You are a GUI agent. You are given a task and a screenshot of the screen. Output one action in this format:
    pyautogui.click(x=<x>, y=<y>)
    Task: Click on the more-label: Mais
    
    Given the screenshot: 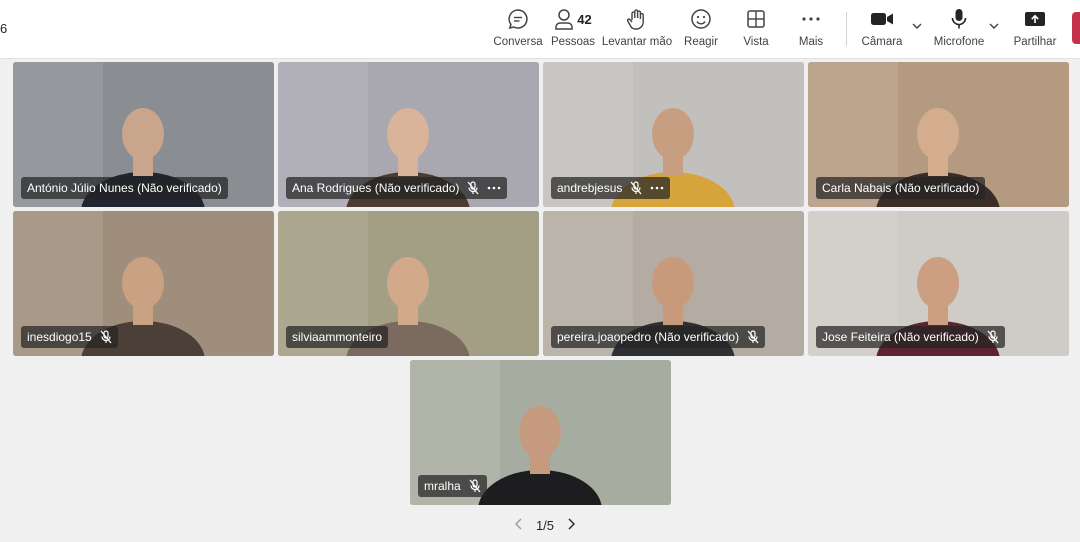 What is the action you would take?
    pyautogui.click(x=811, y=42)
    